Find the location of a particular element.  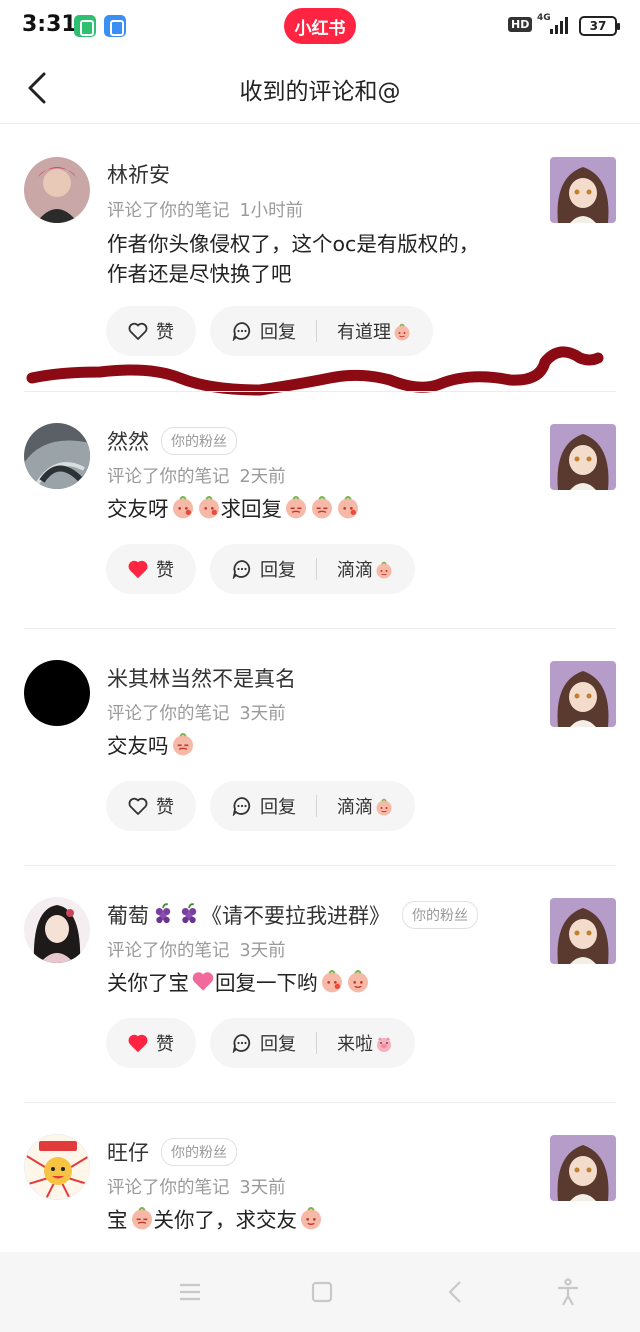

comment-text: 宝 关你了，求交友 is located at coordinates (317, 1220).